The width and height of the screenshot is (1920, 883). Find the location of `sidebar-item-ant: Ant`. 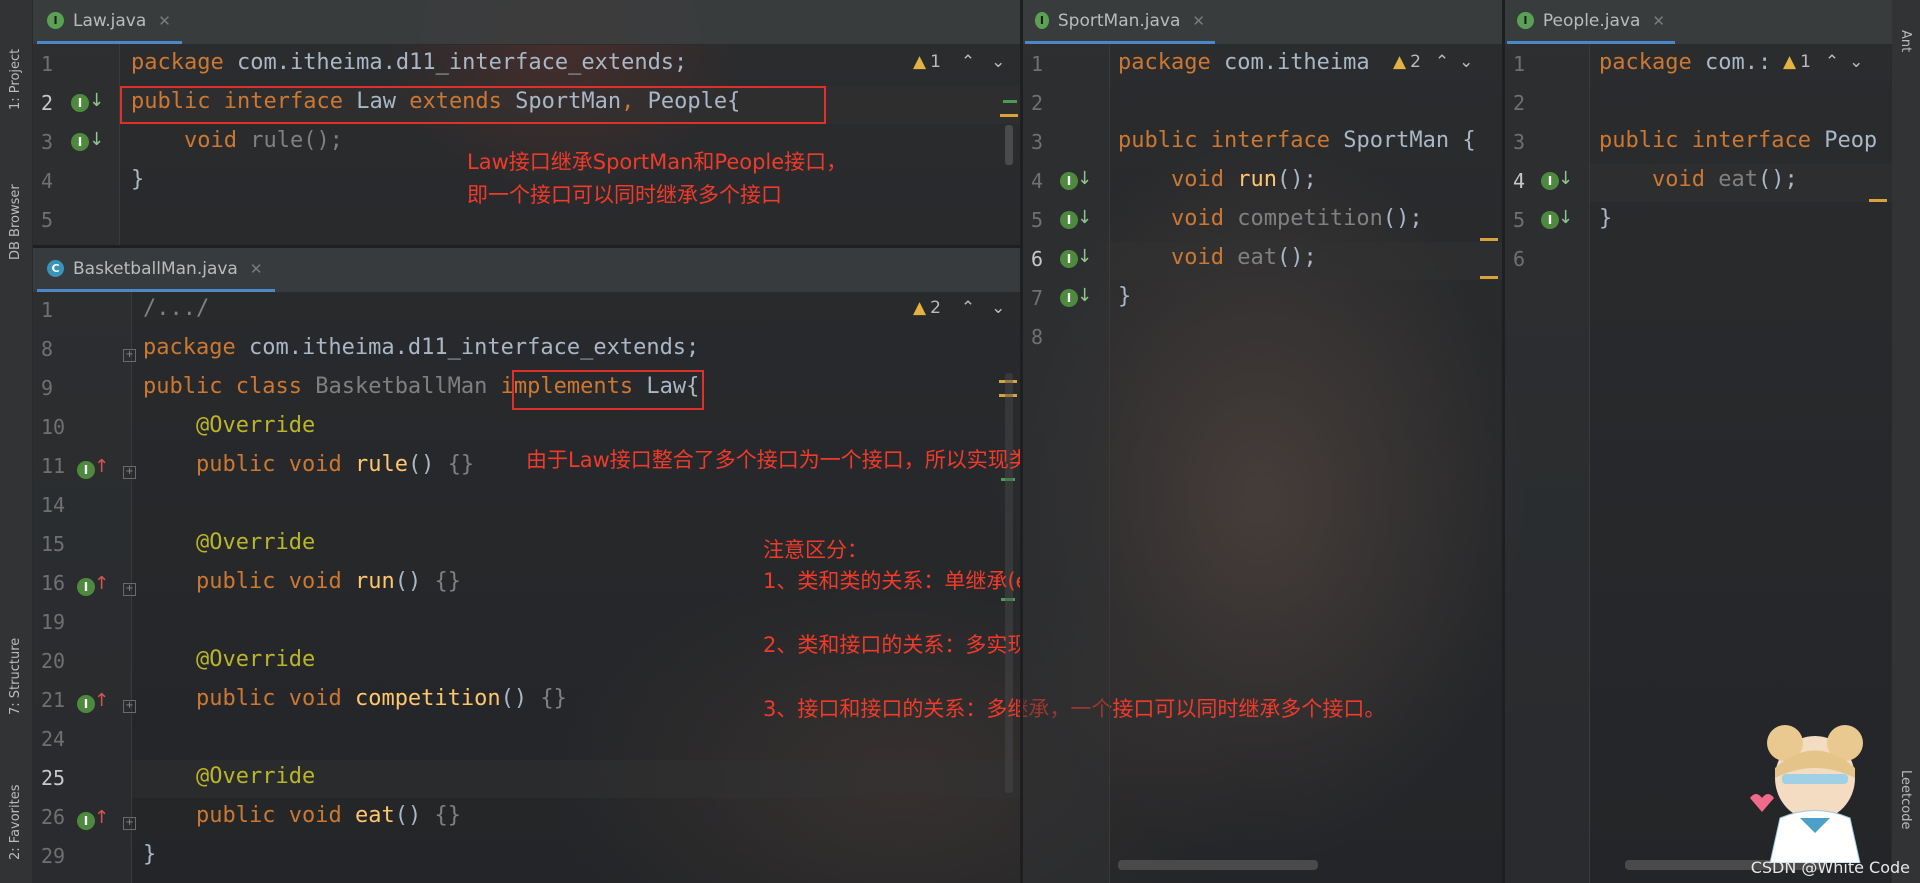

sidebar-item-ant: Ant is located at coordinates (1905, 60).